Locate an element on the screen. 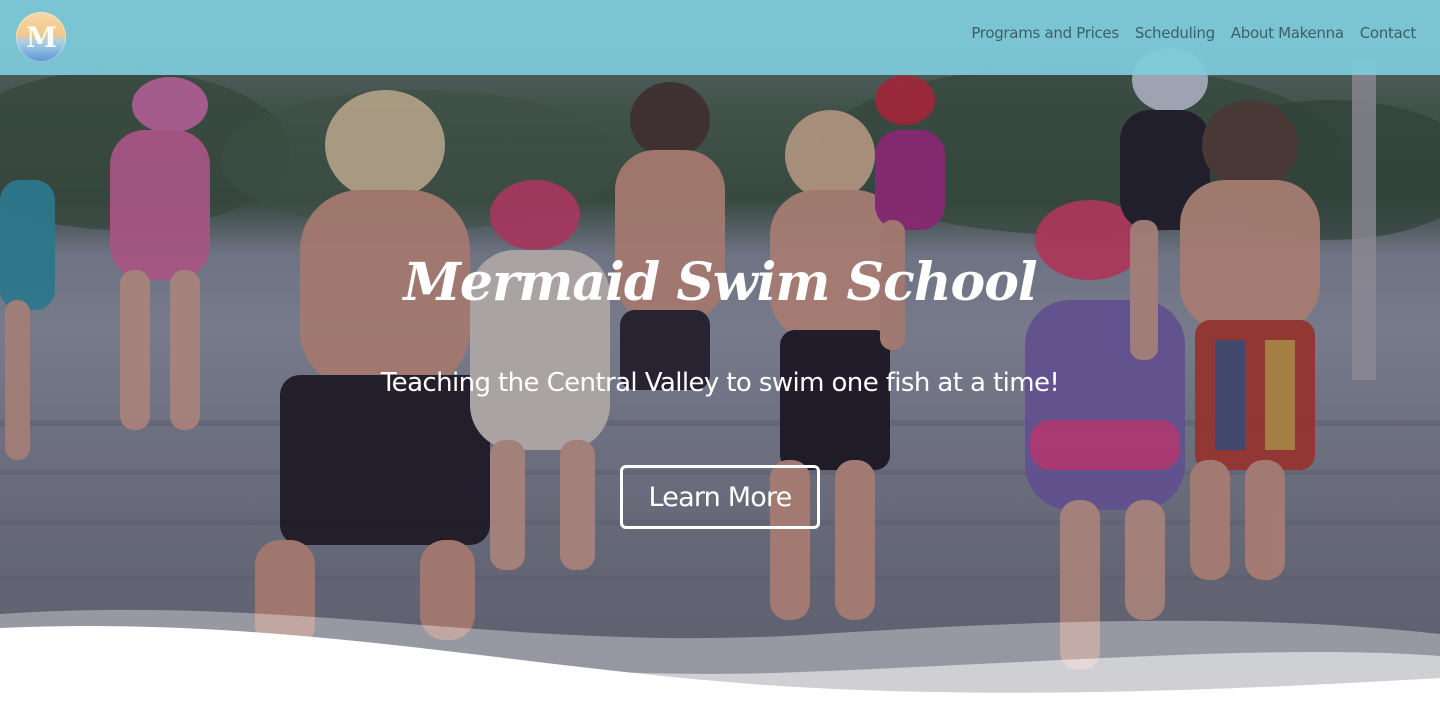 The image size is (1440, 704). nav-link-scheduling: Scheduling is located at coordinates (1175, 33).